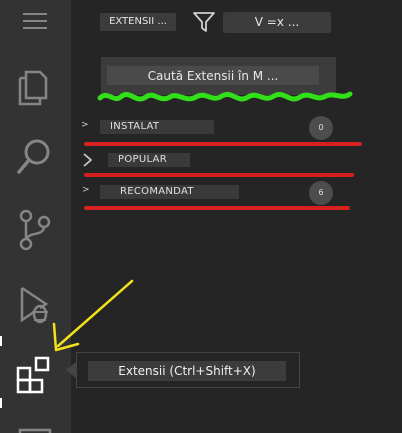 The width and height of the screenshot is (402, 433). What do you see at coordinates (93, 315) in the screenshot?
I see `arrow-annotation` at bounding box center [93, 315].